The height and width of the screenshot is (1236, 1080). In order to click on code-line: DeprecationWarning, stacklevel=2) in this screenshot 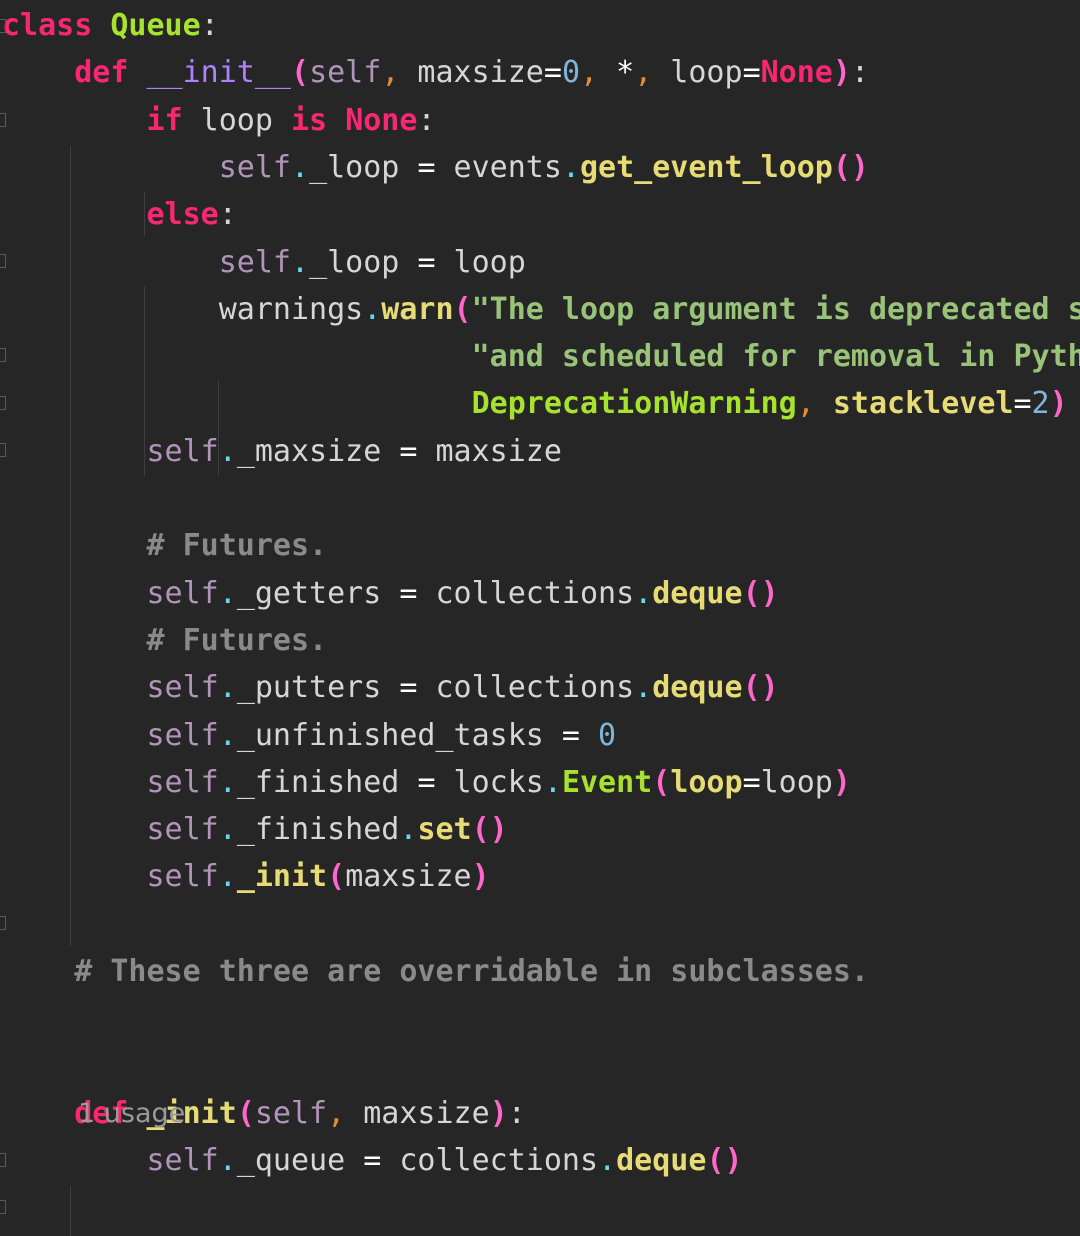, I will do `click(535, 403)`.